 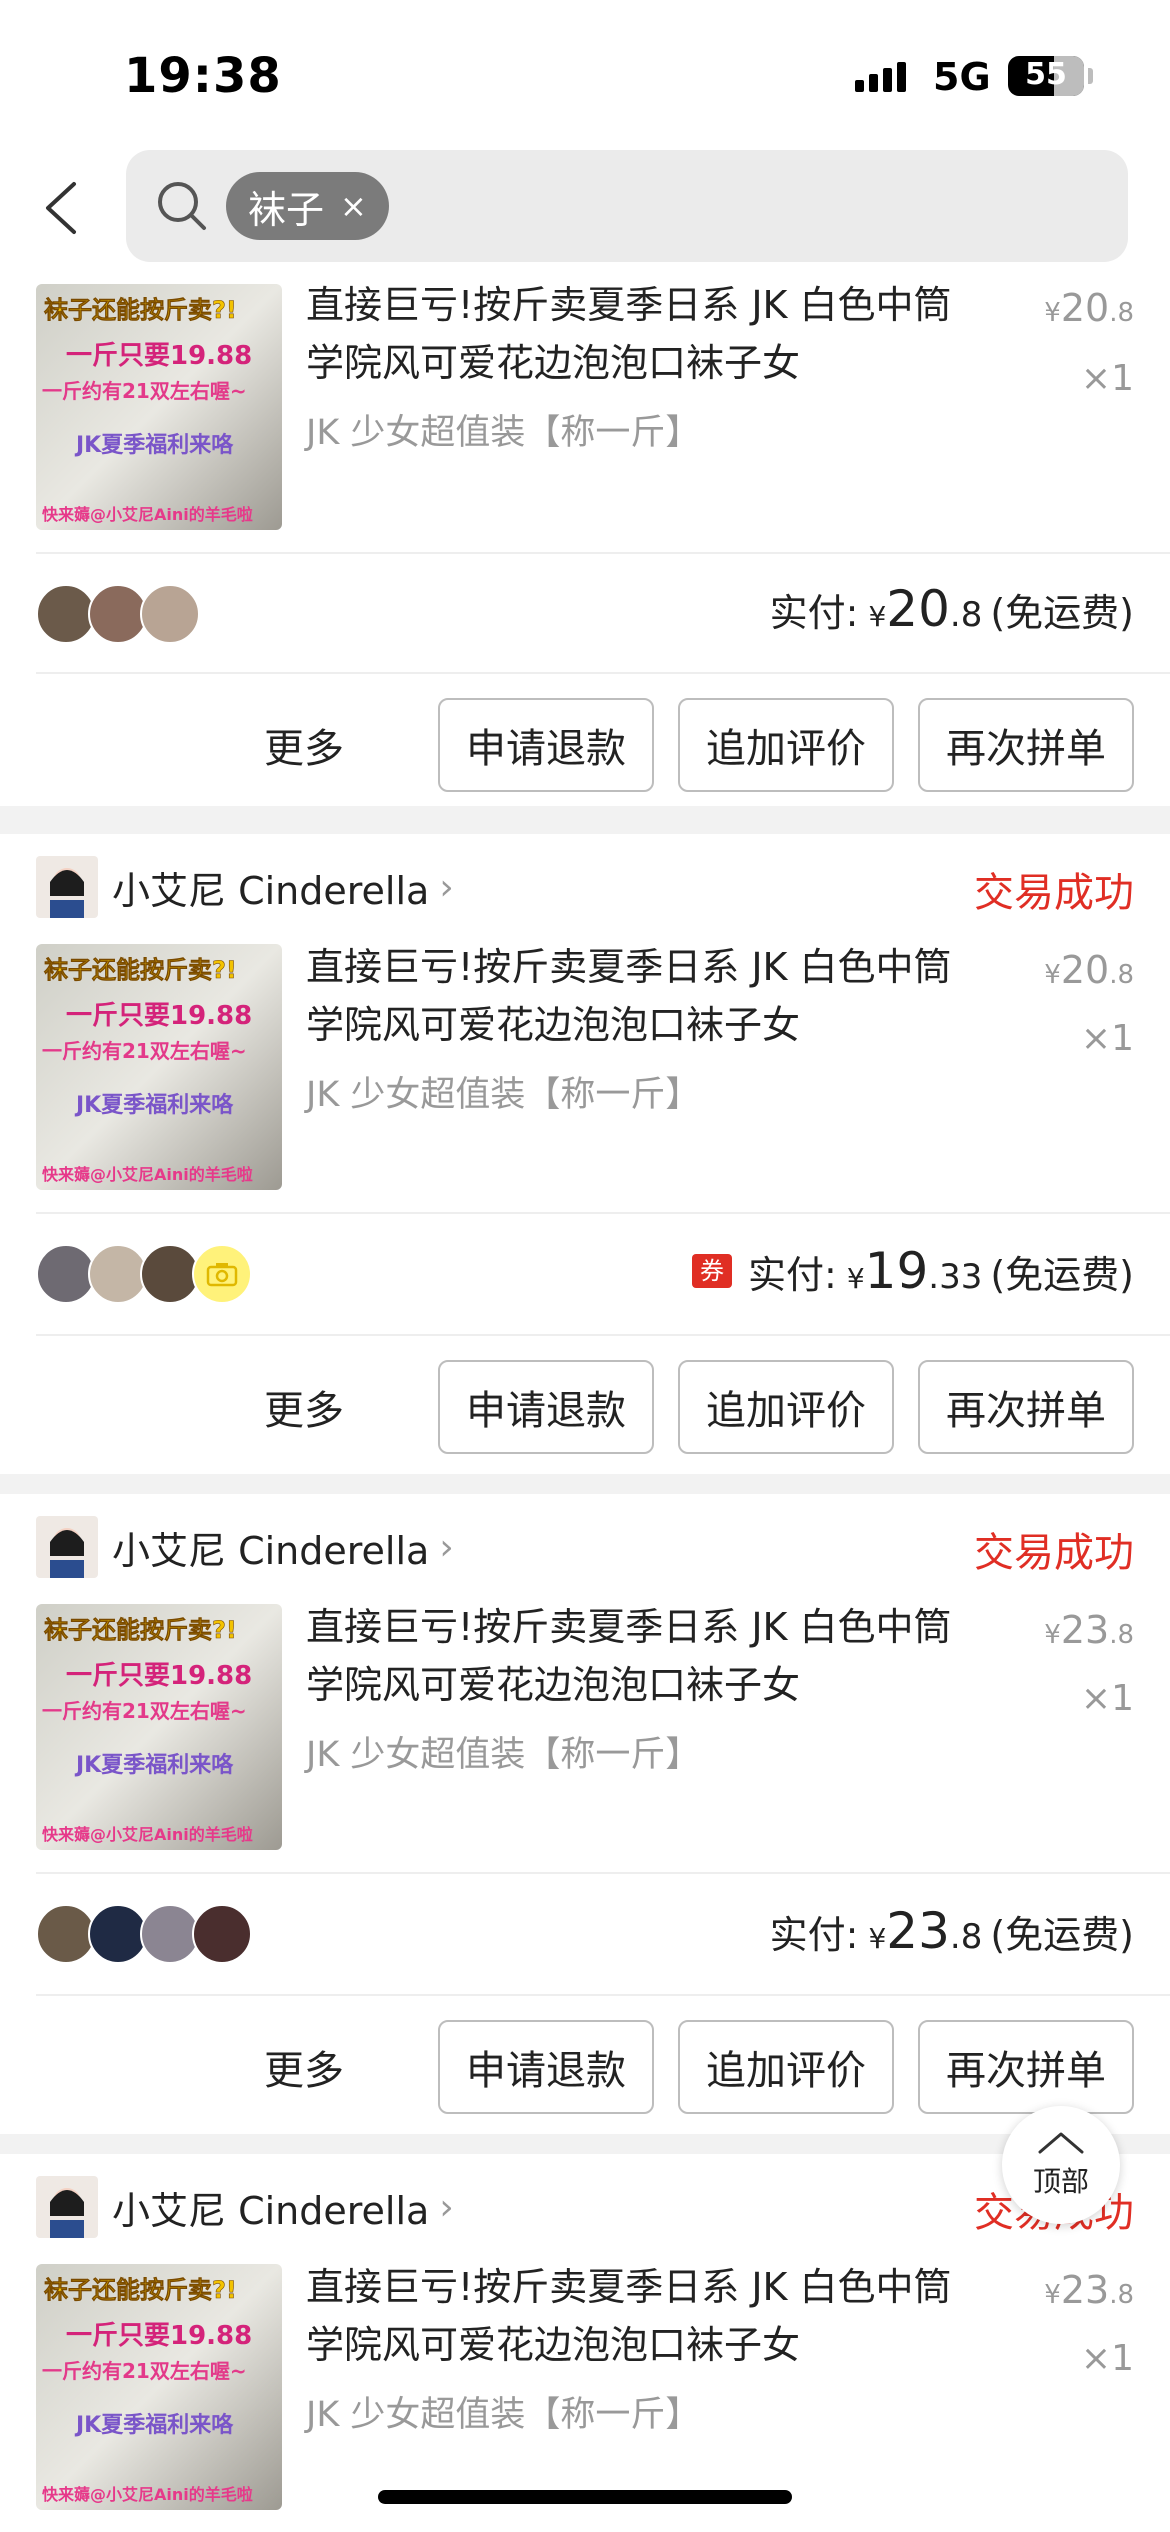 I want to click on paid-amount: 实付: ¥20.8 (免运费), so click(x=951, y=609).